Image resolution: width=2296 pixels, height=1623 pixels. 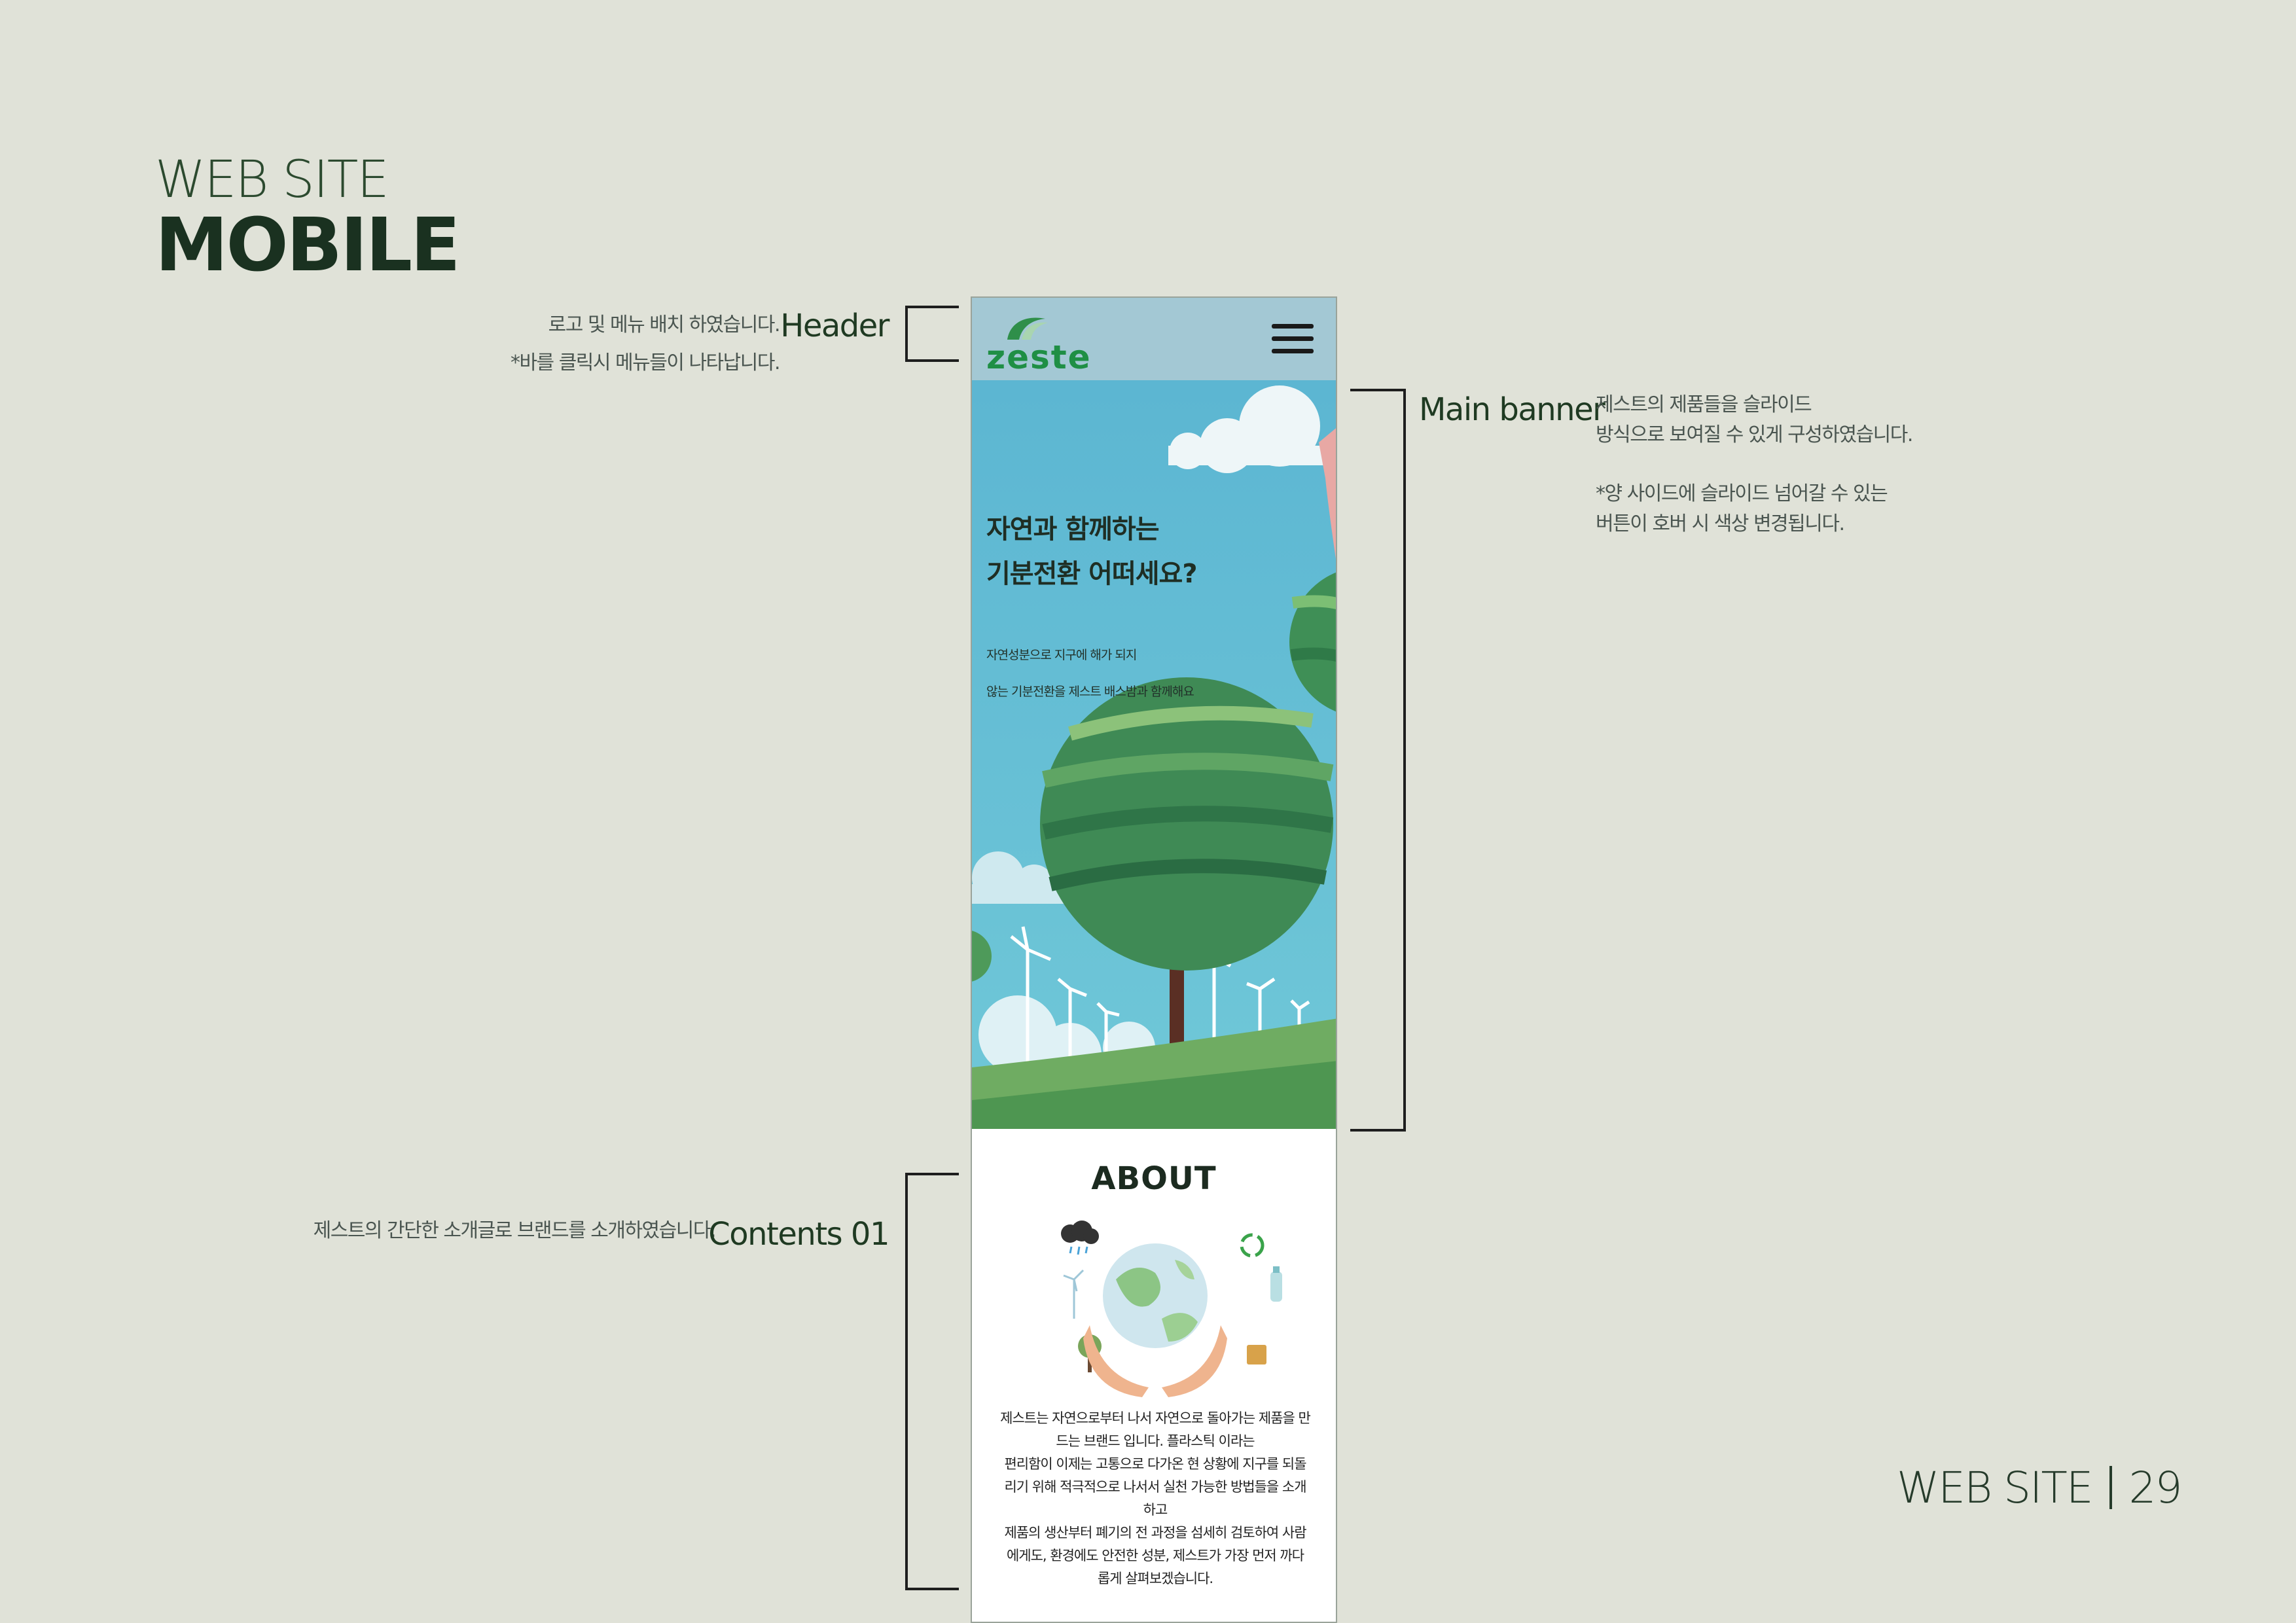 I want to click on banner-note-line: 제스트의 제품들을 슬라이드, so click(x=1704, y=405).